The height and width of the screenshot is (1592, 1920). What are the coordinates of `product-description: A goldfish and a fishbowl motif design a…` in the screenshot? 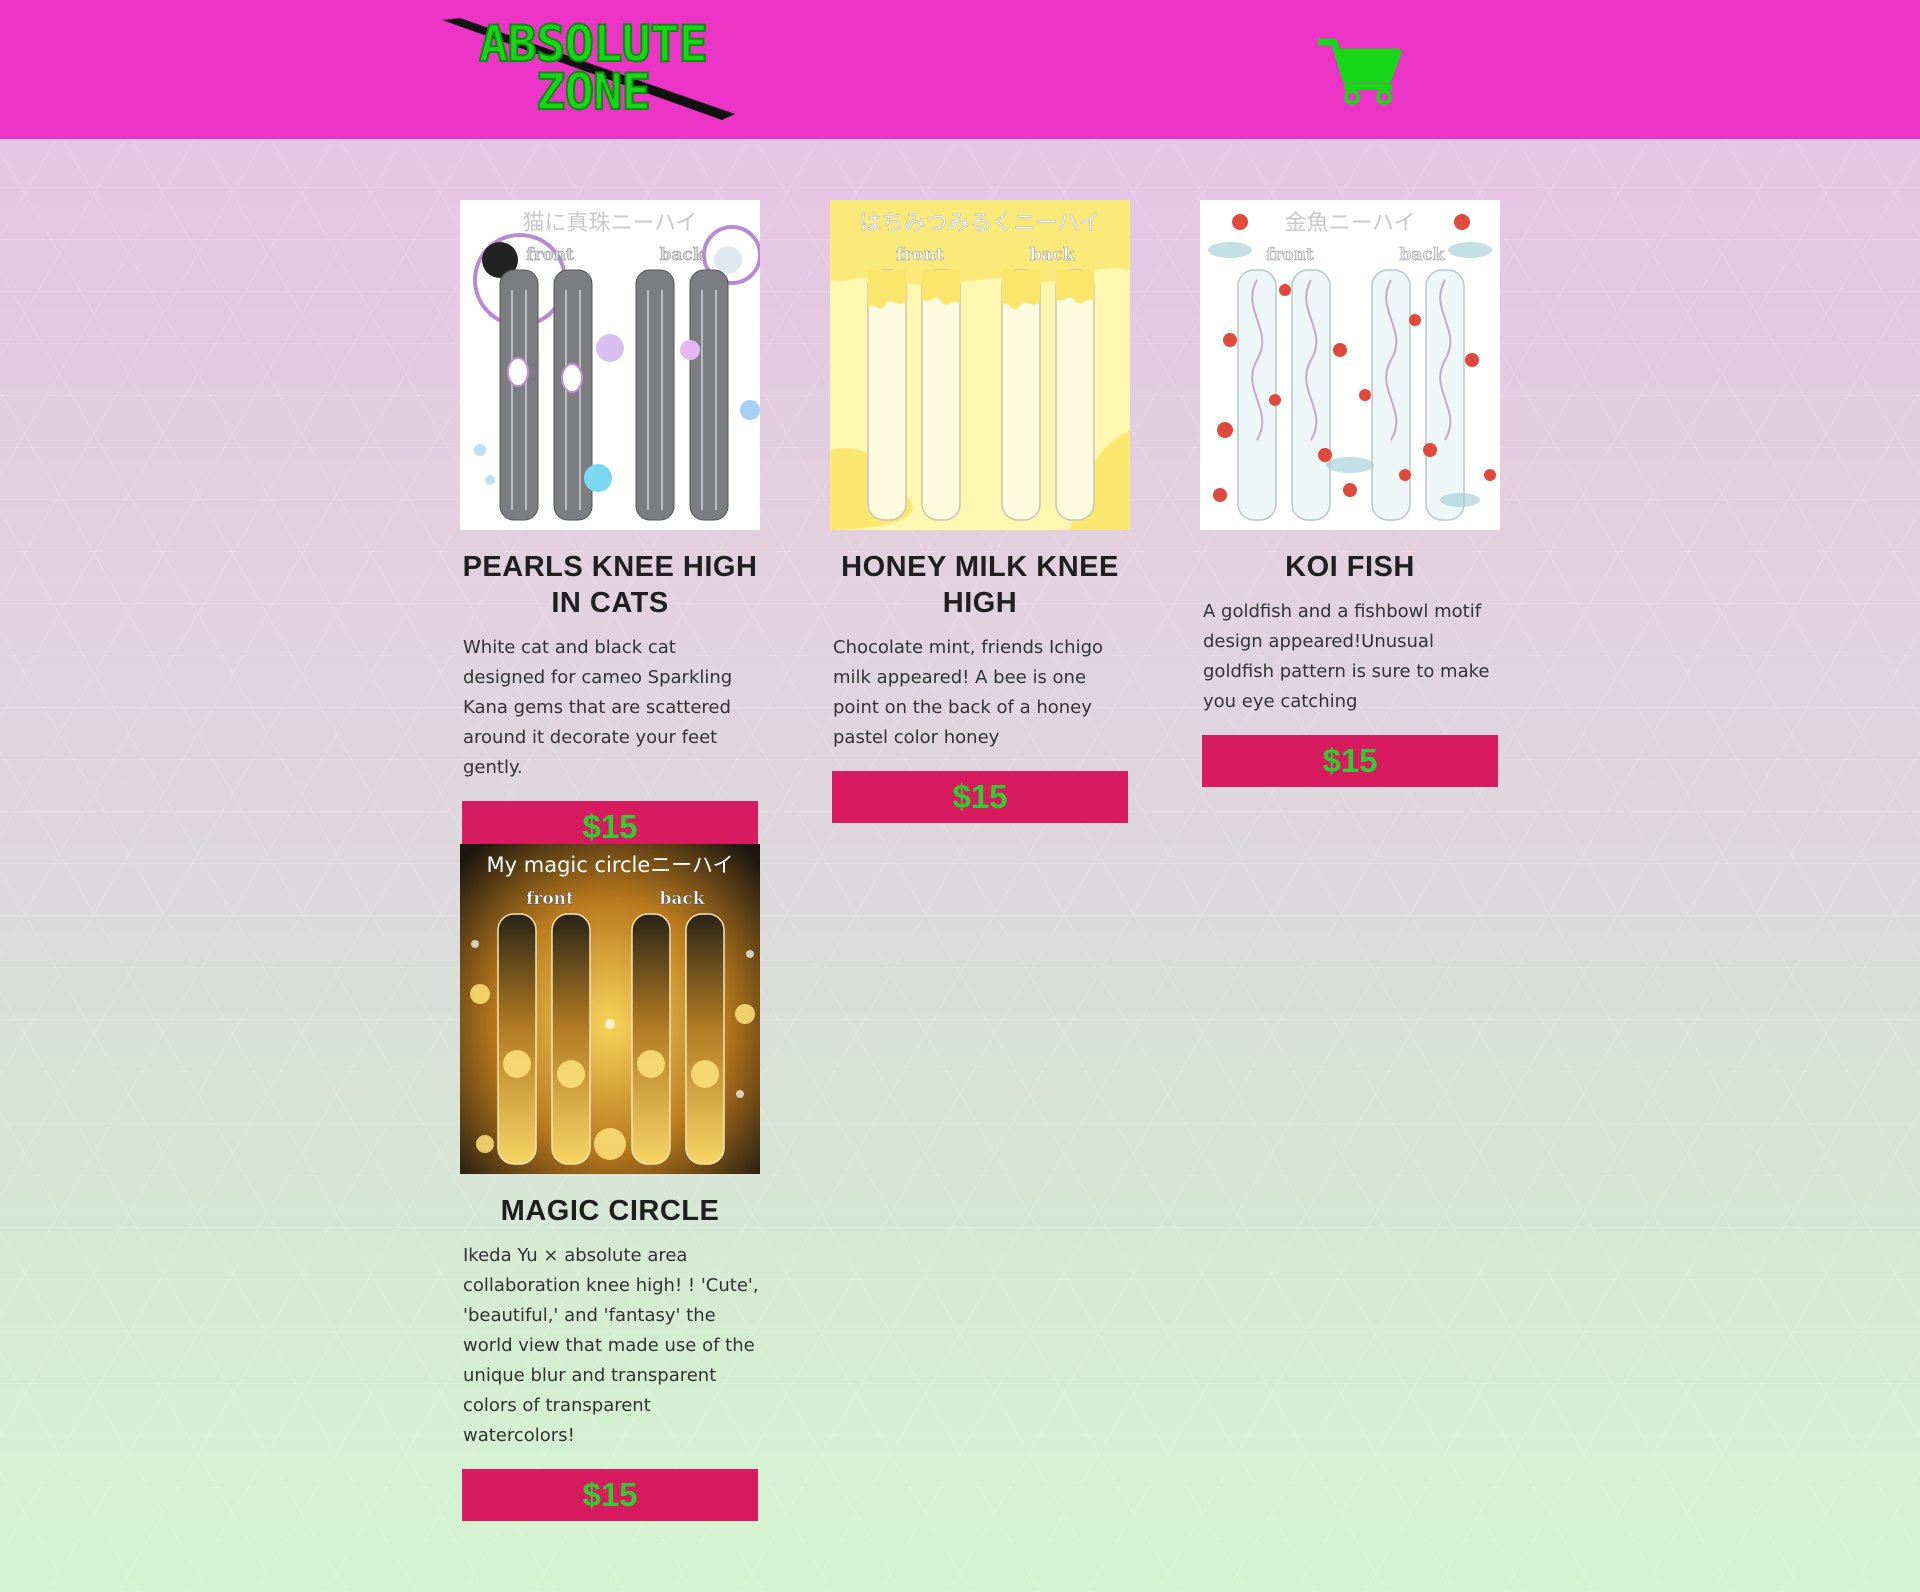 It's located at (1346, 656).